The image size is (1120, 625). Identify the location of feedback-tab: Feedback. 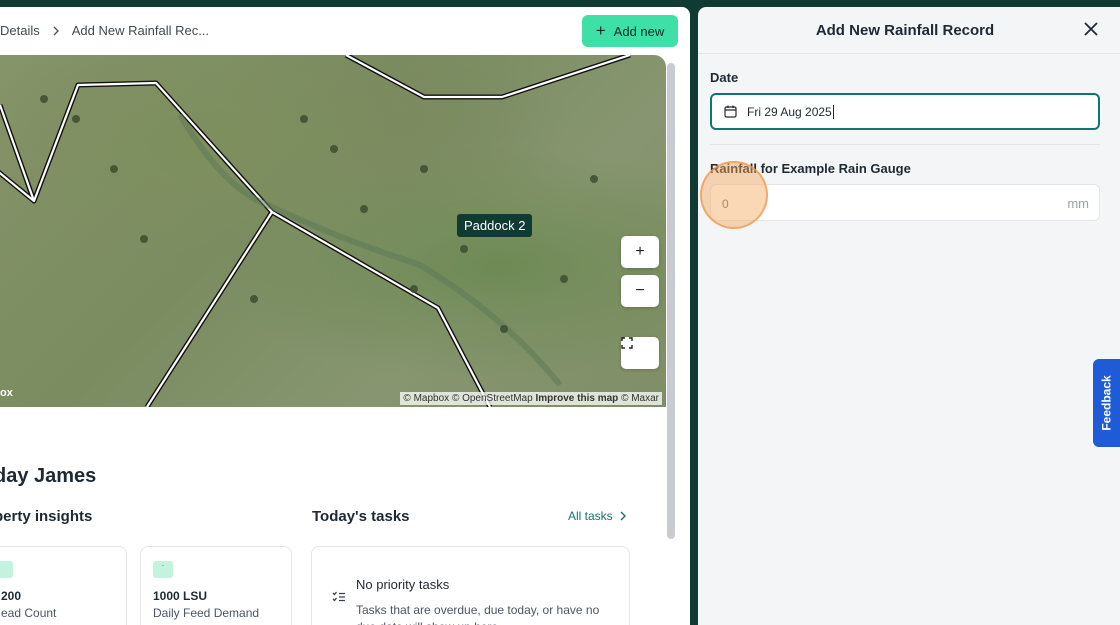
(1106, 403).